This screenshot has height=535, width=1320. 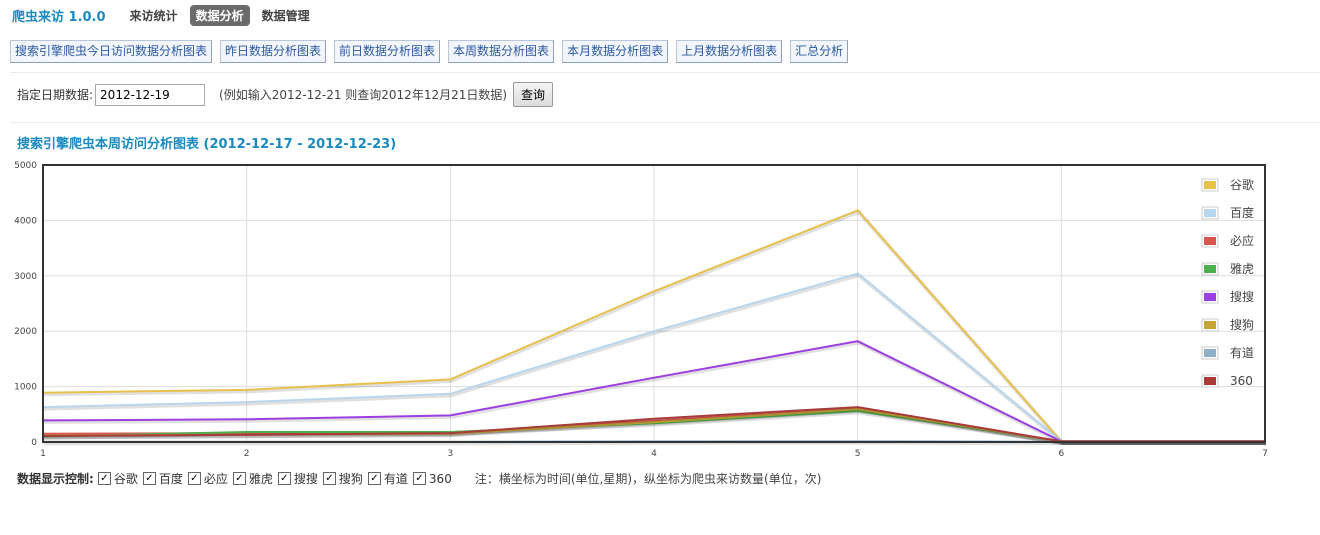 I want to click on nav-data-management: 数据管理, so click(x=286, y=15).